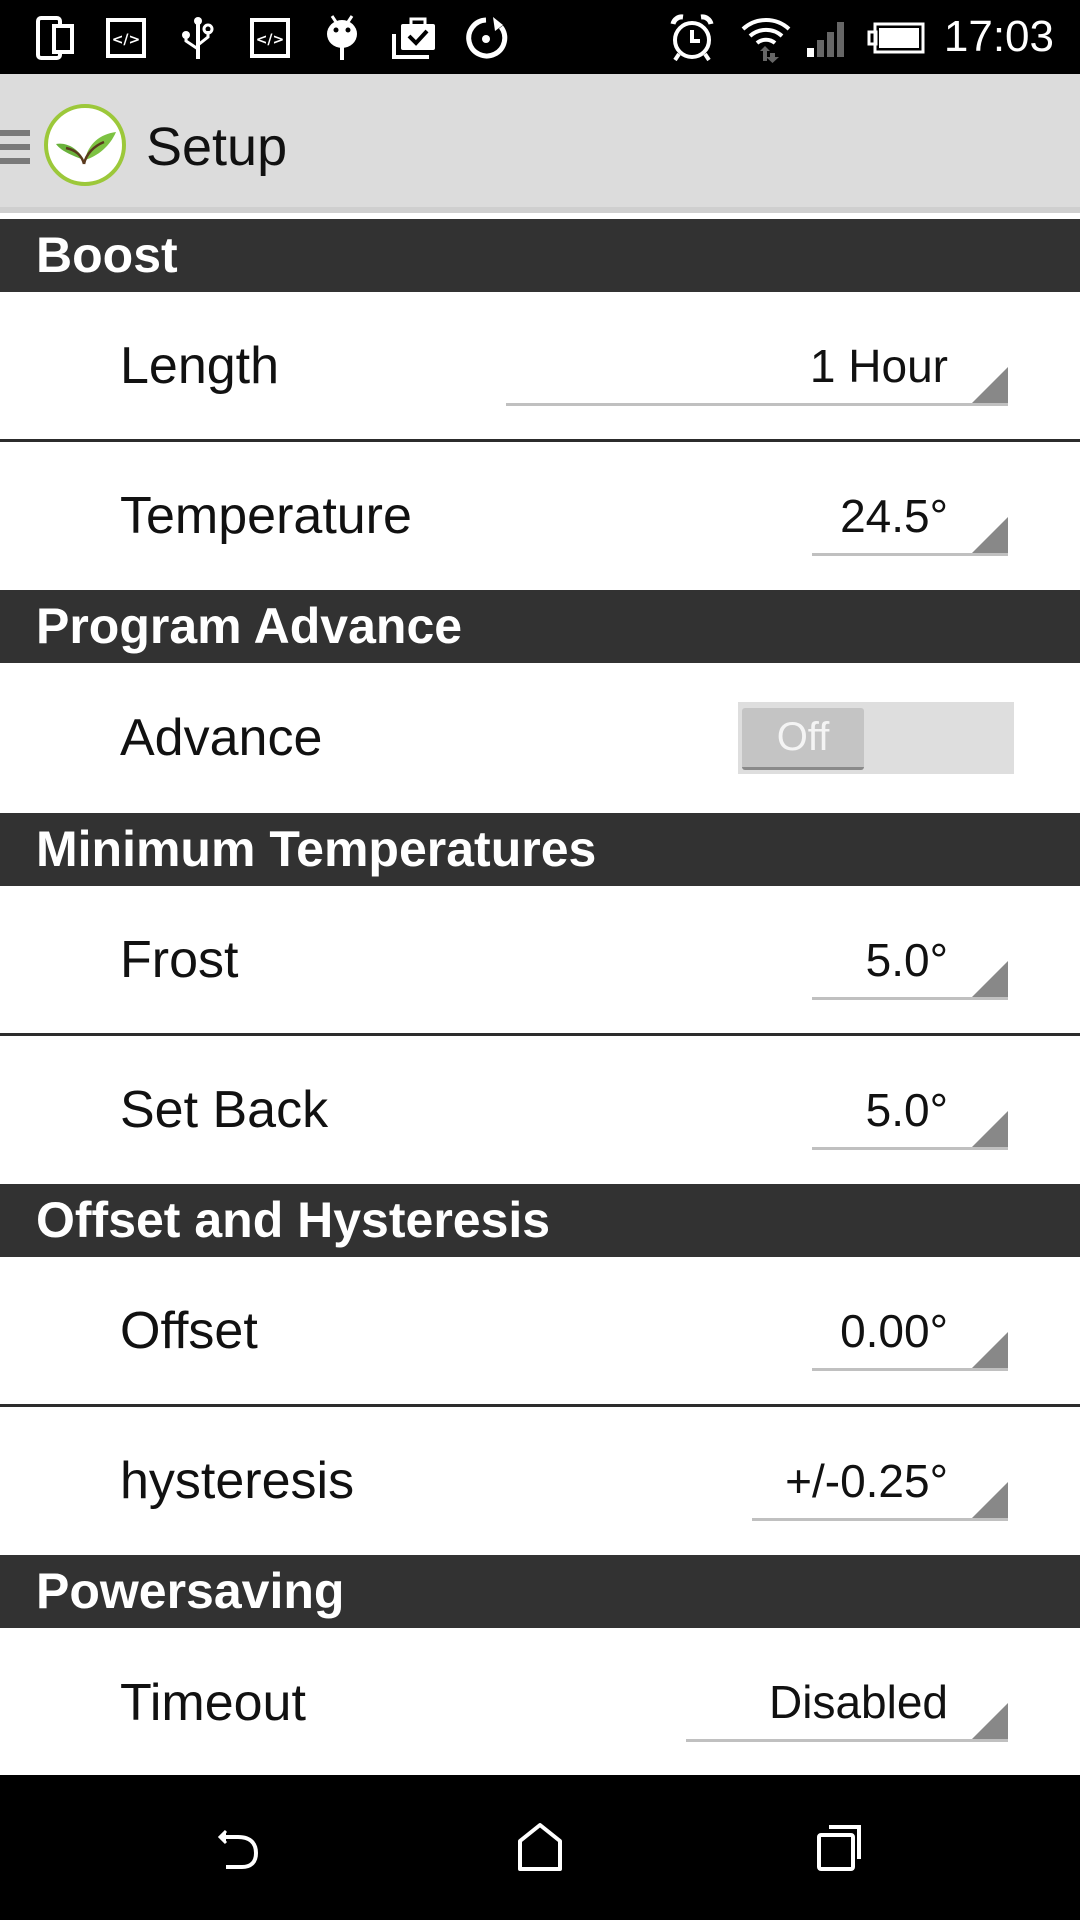 Image resolution: width=1080 pixels, height=1920 pixels. I want to click on back-button, so click(240, 1847).